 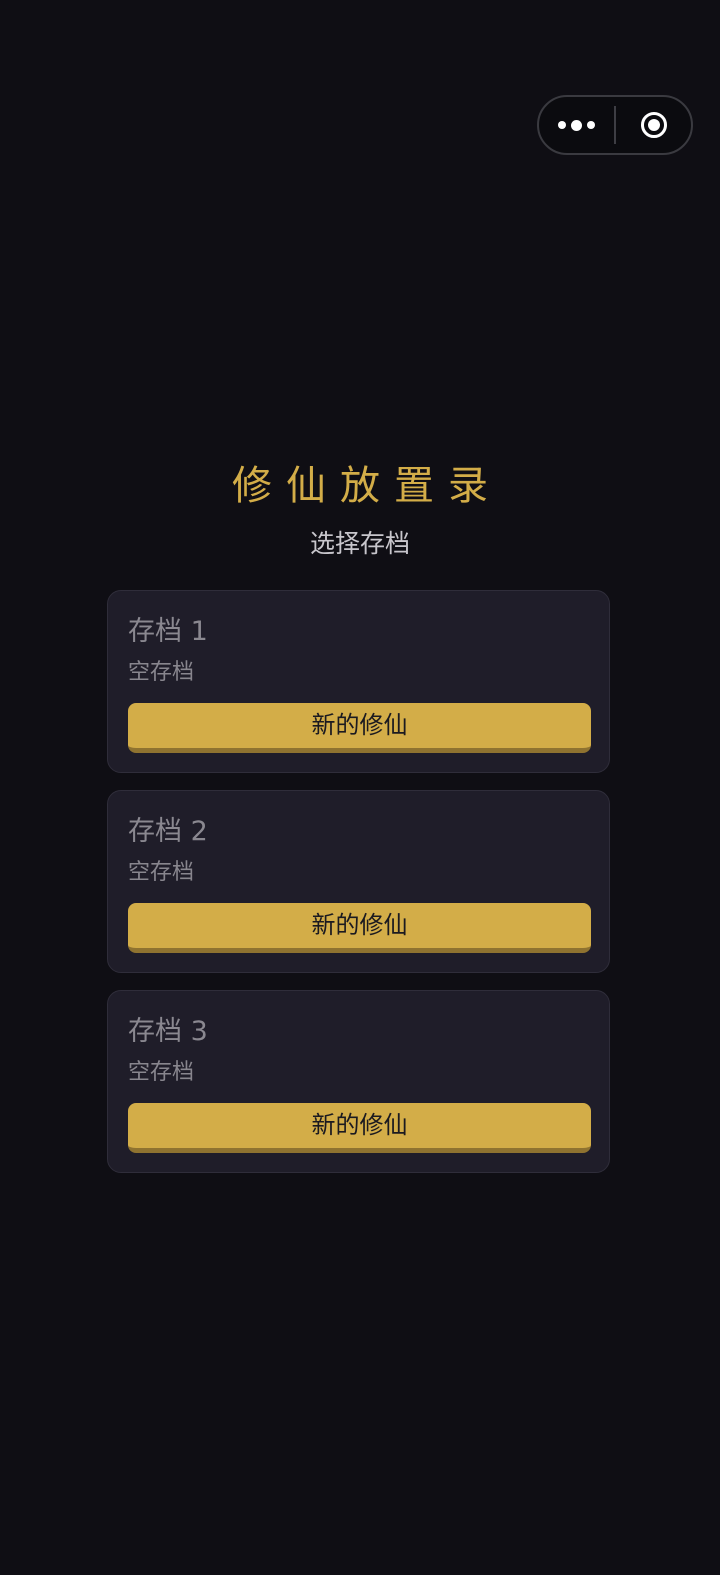 I want to click on mini-program-capsule, so click(x=615, y=125).